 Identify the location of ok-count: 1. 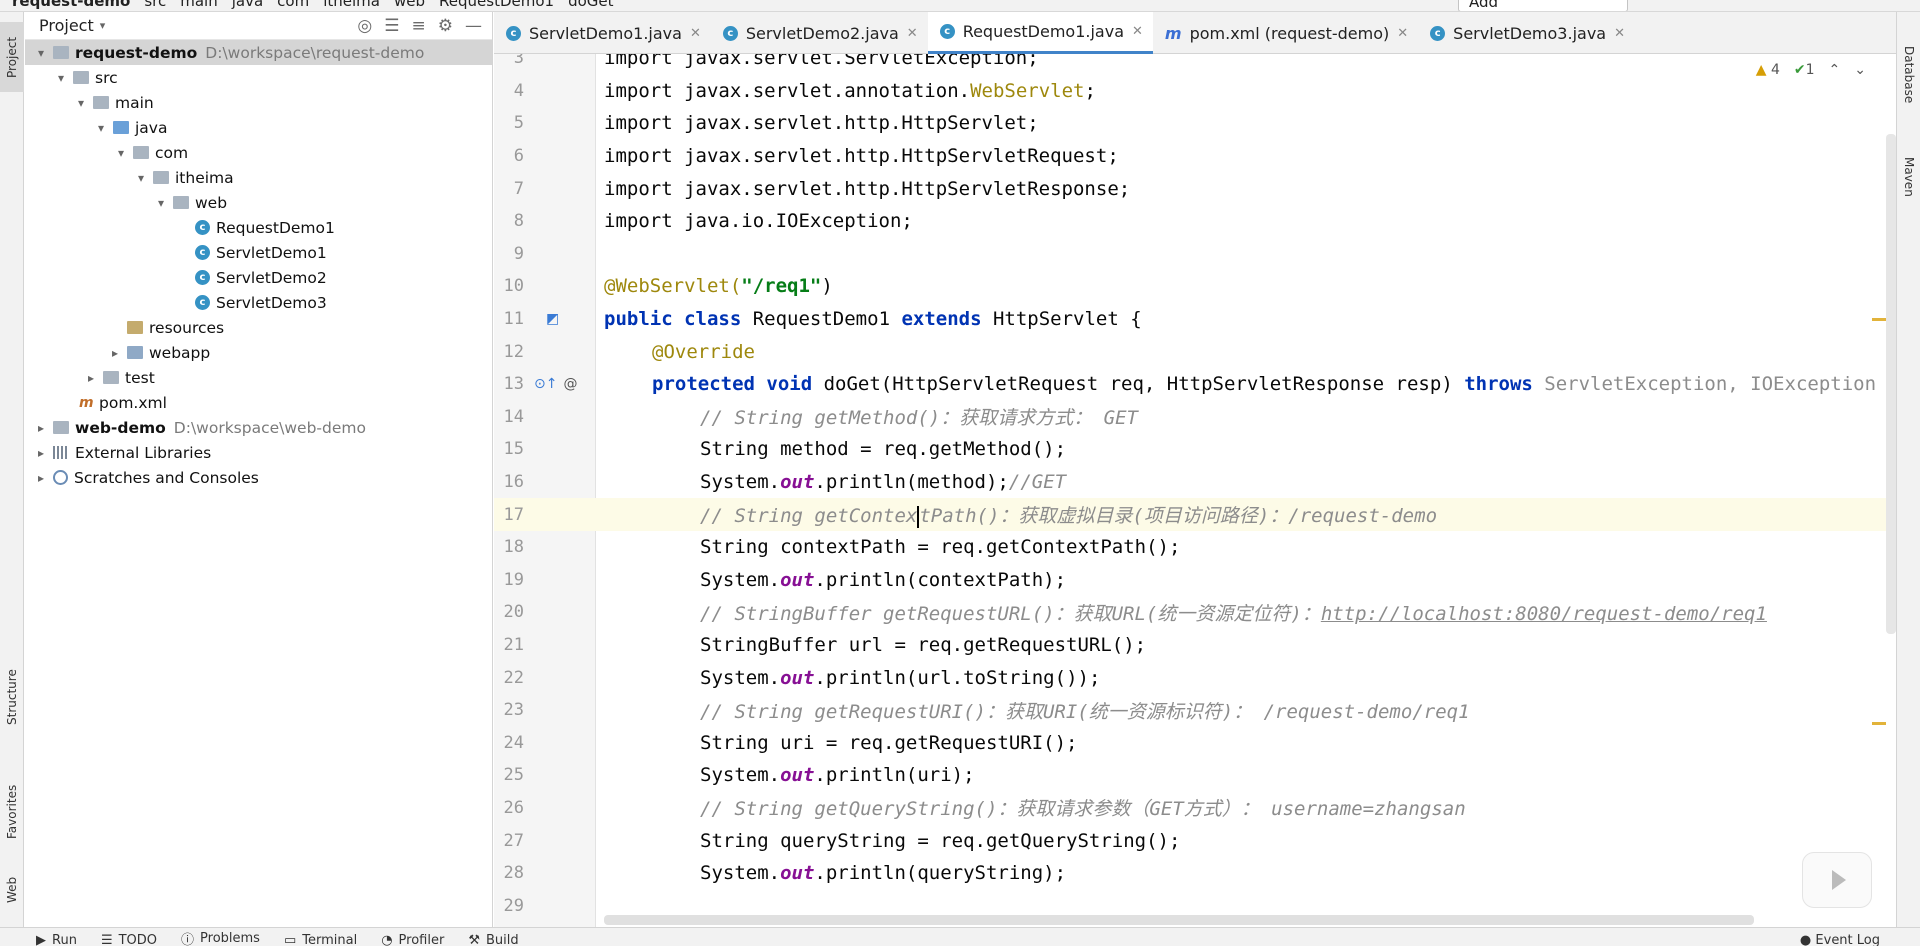
(1810, 70).